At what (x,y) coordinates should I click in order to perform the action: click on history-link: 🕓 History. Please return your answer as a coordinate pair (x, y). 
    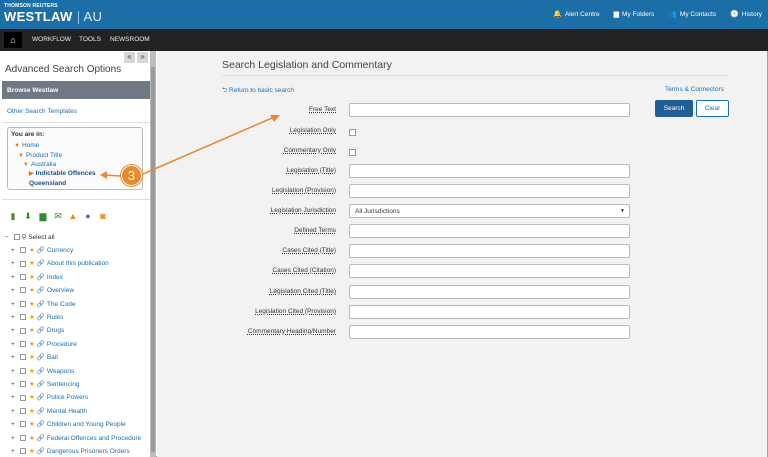
    Looking at the image, I should click on (746, 14).